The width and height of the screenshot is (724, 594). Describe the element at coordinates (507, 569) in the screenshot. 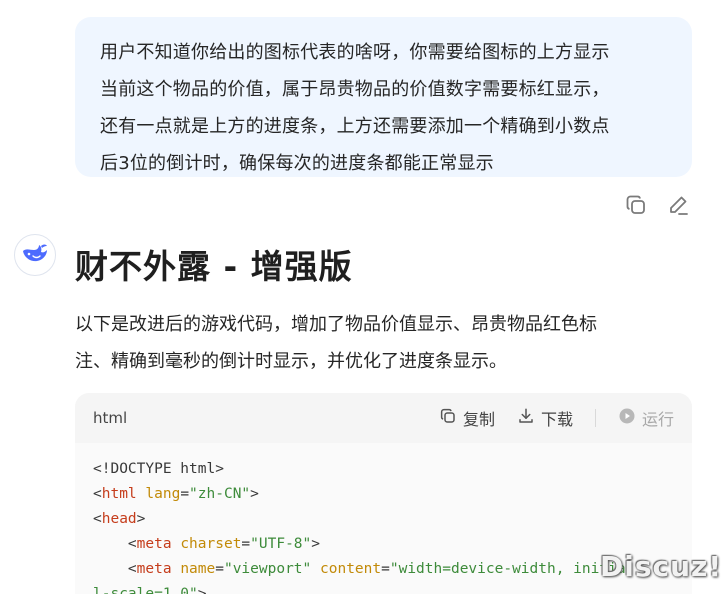

I see `code-token: "width=device-width, initia` at that location.